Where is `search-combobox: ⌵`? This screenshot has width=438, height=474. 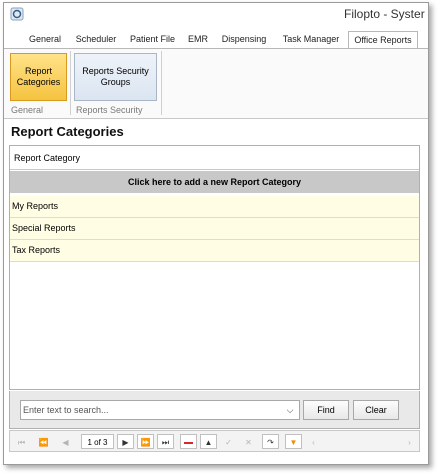
search-combobox: ⌵ is located at coordinates (160, 410).